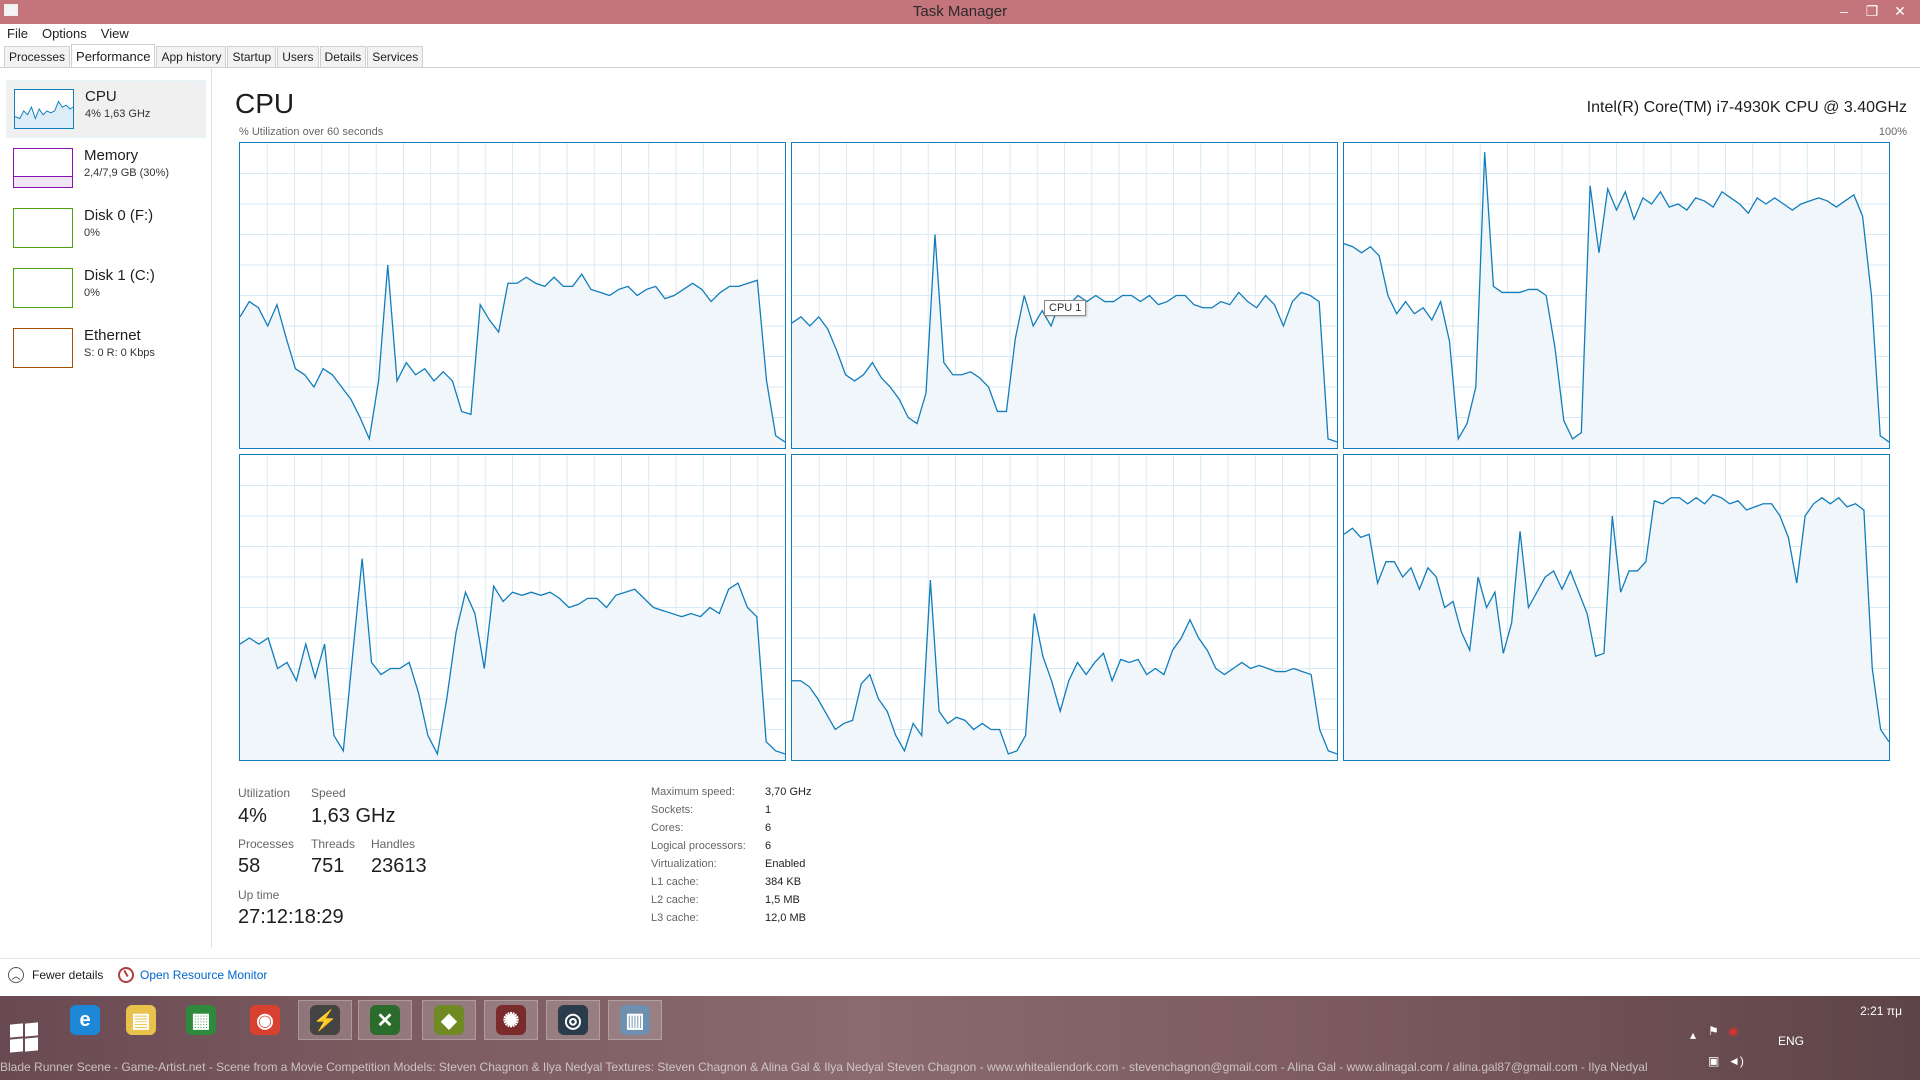 The width and height of the screenshot is (1920, 1080). What do you see at coordinates (1713, 1061) in the screenshot?
I see `network-icon: ▣` at bounding box center [1713, 1061].